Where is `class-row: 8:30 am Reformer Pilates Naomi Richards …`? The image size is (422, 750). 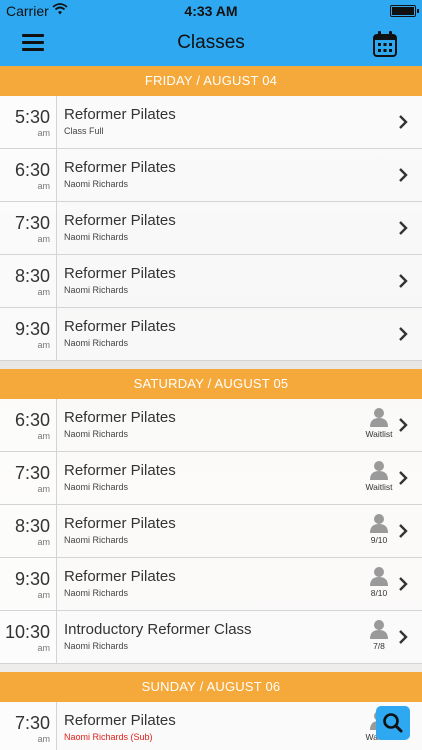
class-row: 8:30 am Reformer Pilates Naomi Richards … is located at coordinates (211, 531).